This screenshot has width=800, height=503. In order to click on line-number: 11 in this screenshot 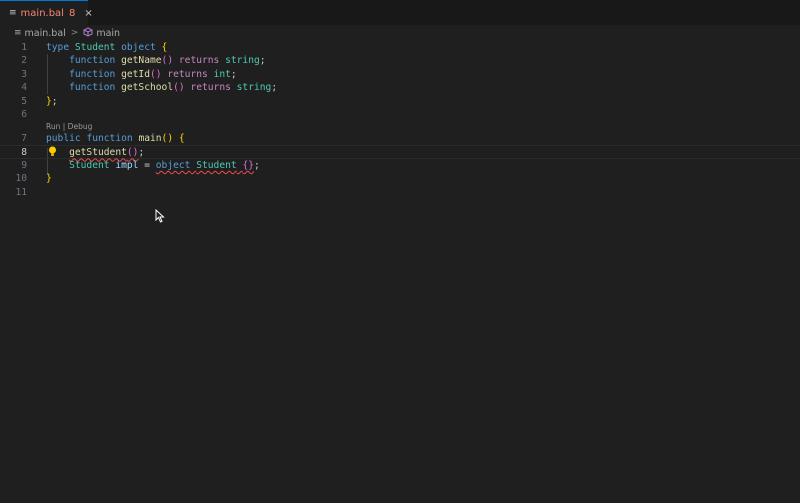, I will do `click(21, 192)`.